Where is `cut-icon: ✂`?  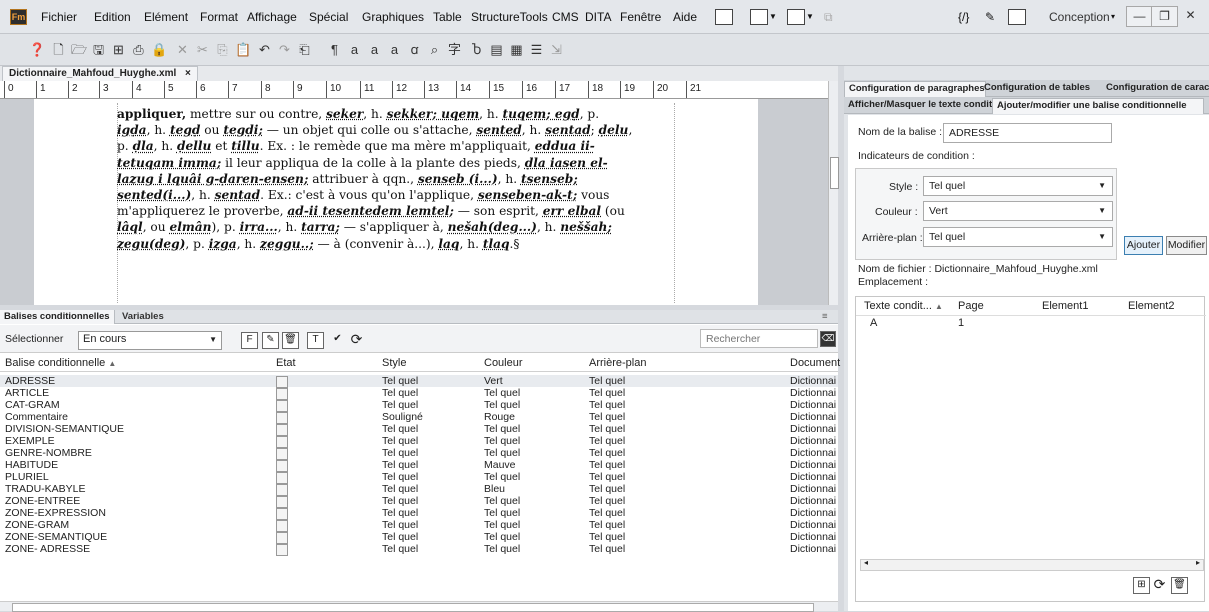 cut-icon: ✂ is located at coordinates (202, 49).